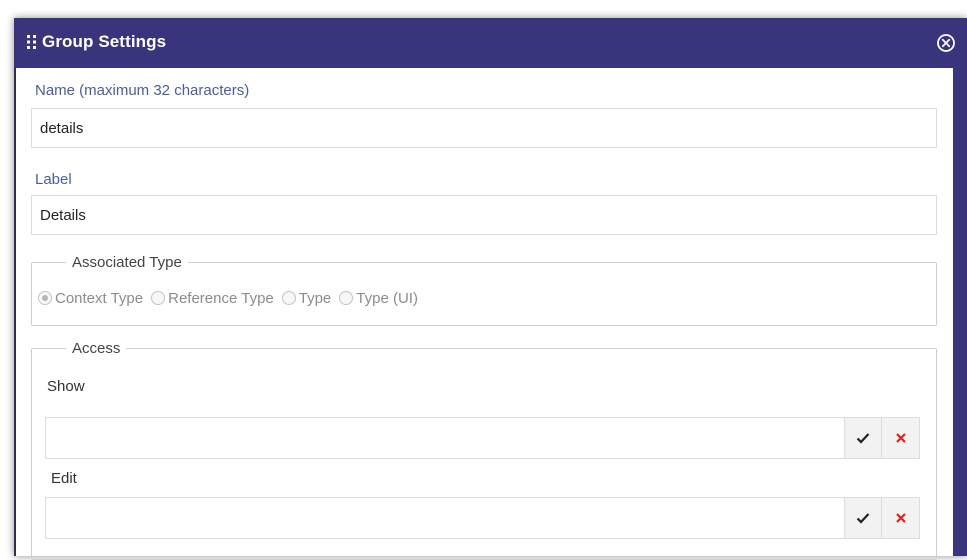 The width and height of the screenshot is (967, 560). I want to click on dialog-titlebar: Group Settings, so click(490, 43).